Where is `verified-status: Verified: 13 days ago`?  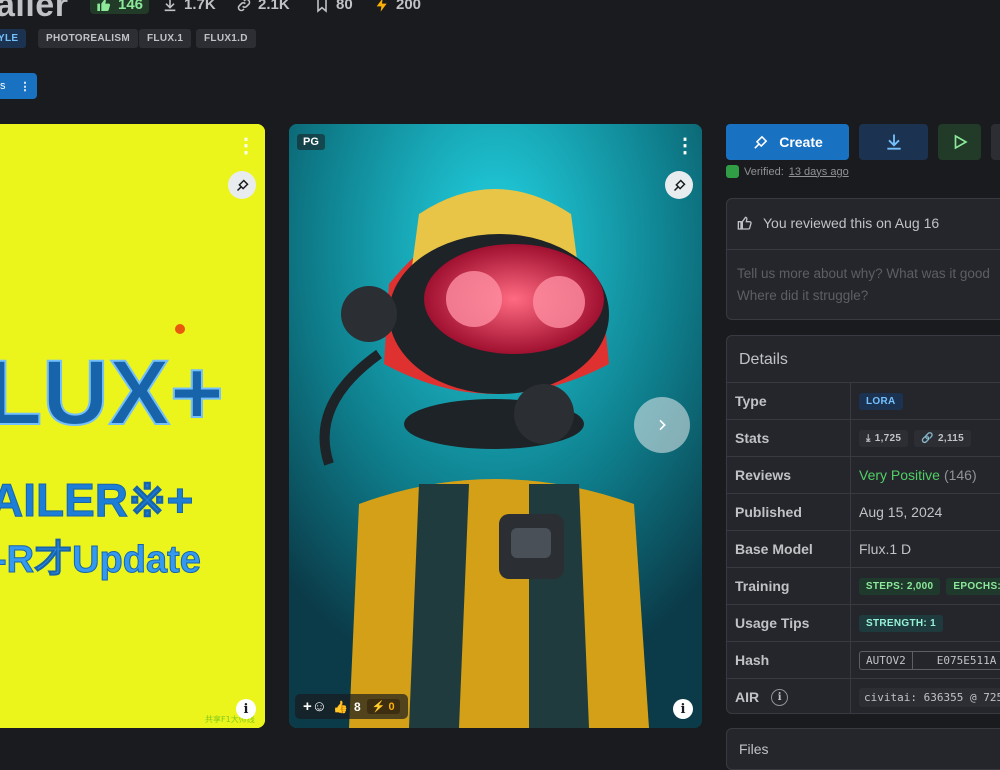 verified-status: Verified: 13 days ago is located at coordinates (787, 171).